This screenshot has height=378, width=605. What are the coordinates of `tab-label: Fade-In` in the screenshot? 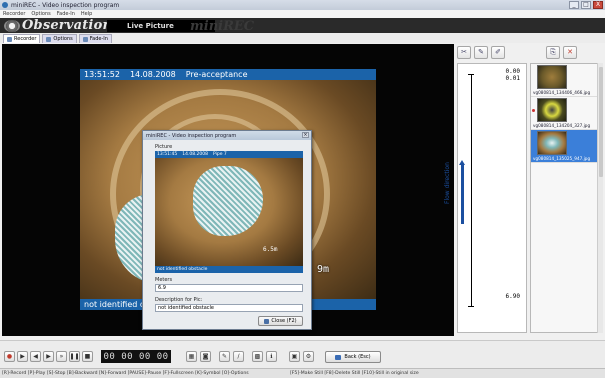 It's located at (98, 39).